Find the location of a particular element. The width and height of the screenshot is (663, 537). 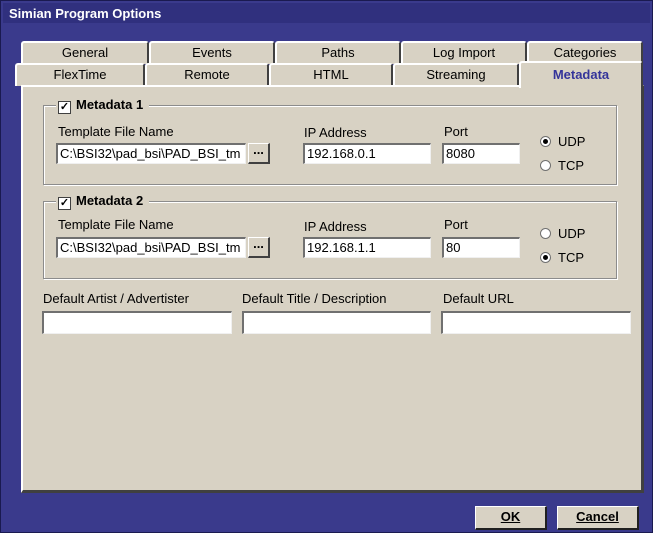

window-title: Simian Program Options is located at coordinates (85, 13).